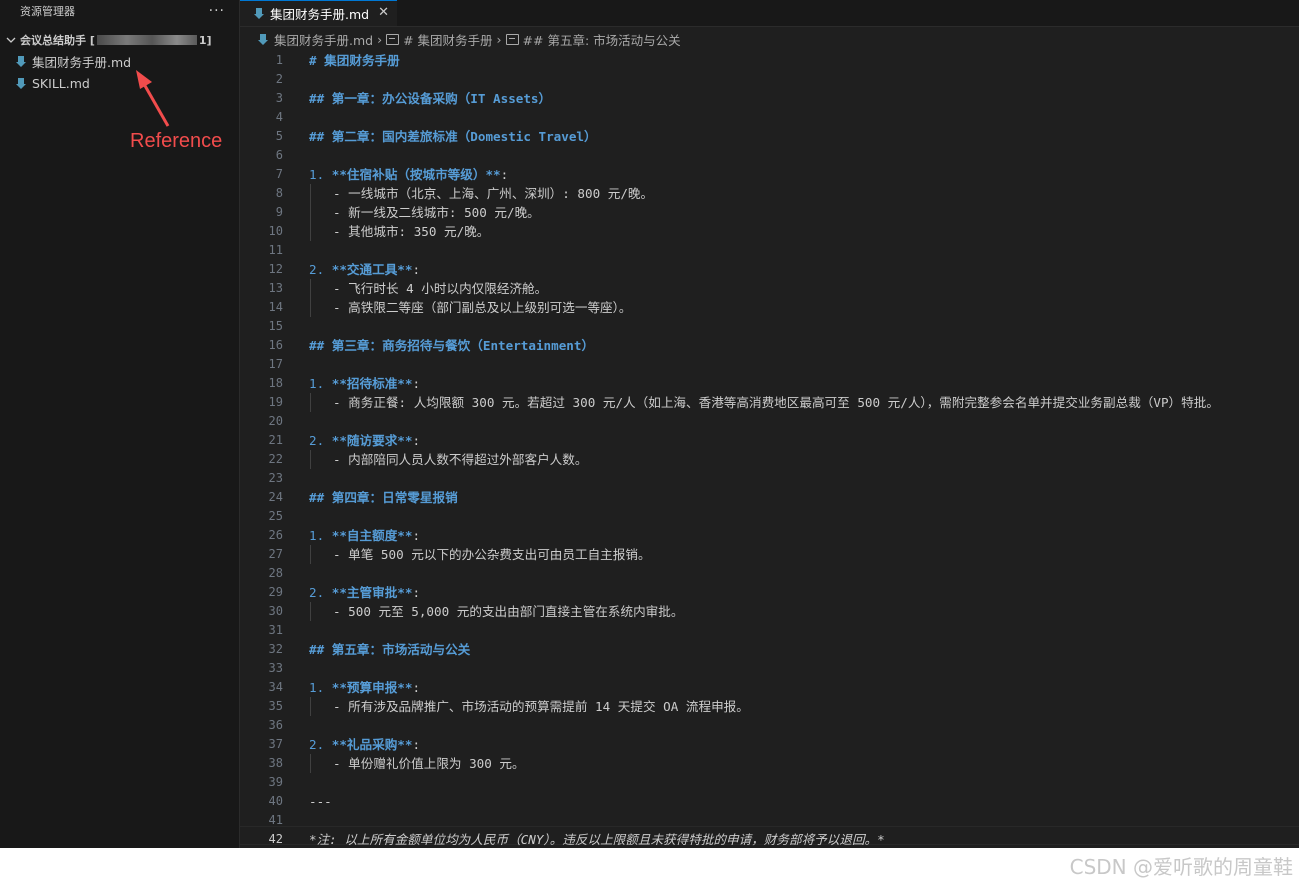 Image resolution: width=1299 pixels, height=888 pixels. Describe the element at coordinates (769, 668) in the screenshot. I see `editor-line: 33` at that location.